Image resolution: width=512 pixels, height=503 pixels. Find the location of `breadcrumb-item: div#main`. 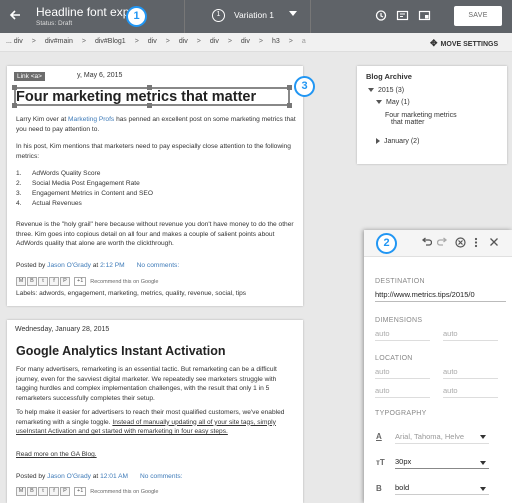

breadcrumb-item: div#main is located at coordinates (59, 41).